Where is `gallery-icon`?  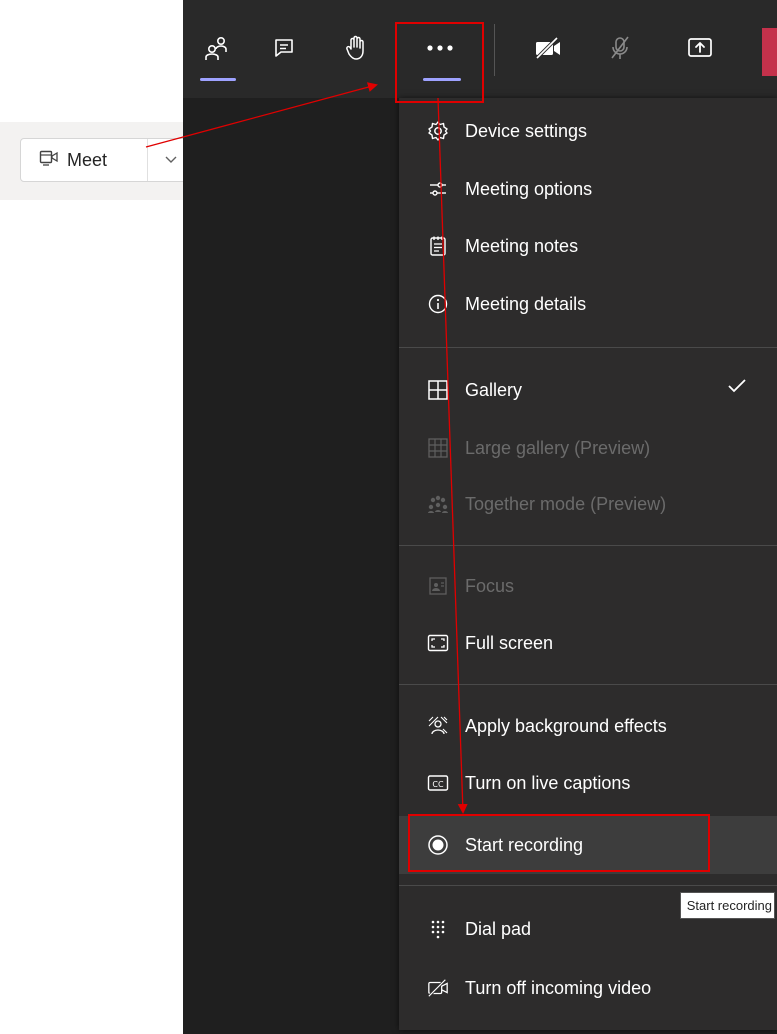
gallery-icon is located at coordinates (438, 390).